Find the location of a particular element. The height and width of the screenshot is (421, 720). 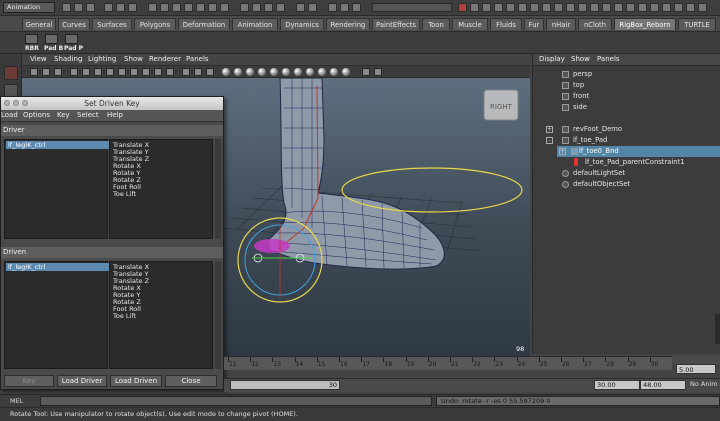

mel-label: MEL is located at coordinates (16, 401).